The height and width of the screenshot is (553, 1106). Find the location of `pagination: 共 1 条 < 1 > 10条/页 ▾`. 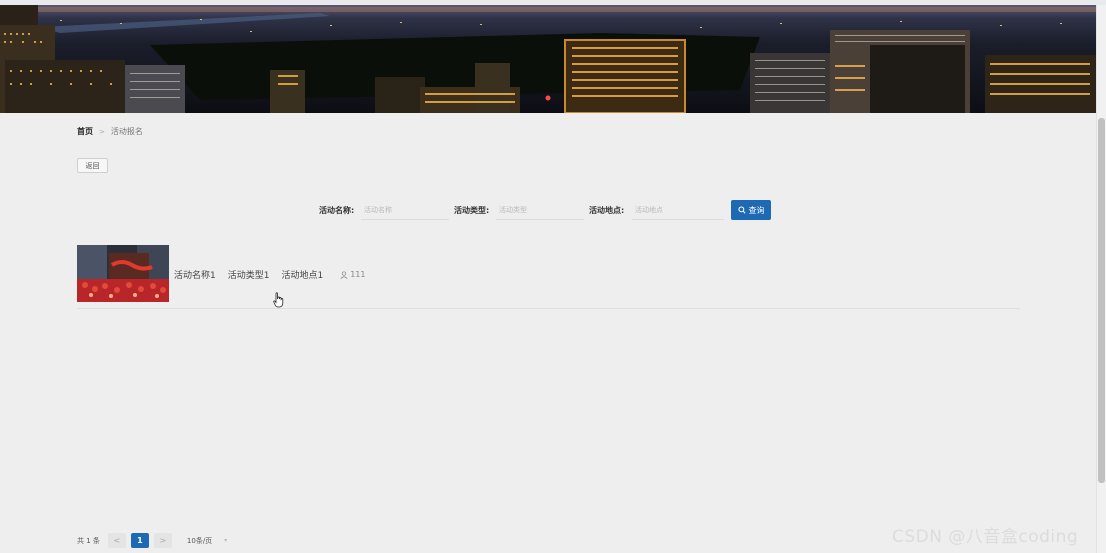

pagination: 共 1 条 < 1 > 10条/页 ▾ is located at coordinates (152, 540).